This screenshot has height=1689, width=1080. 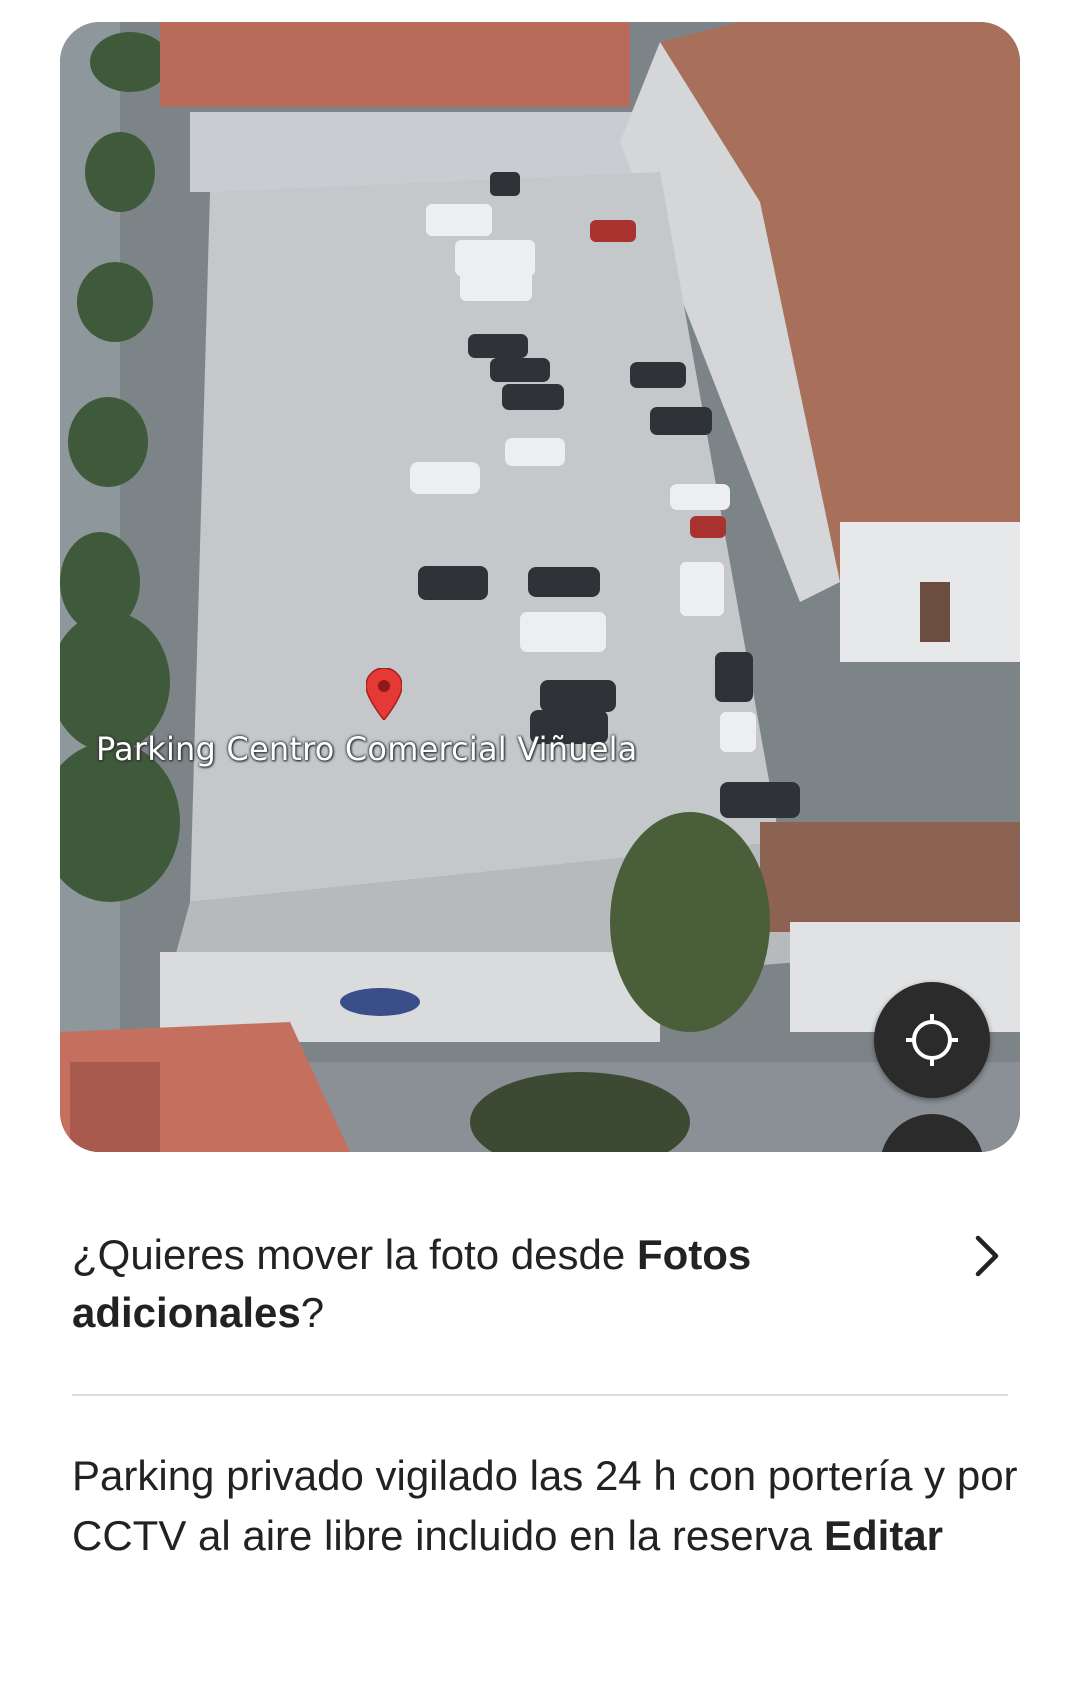 What do you see at coordinates (883, 1535) in the screenshot?
I see `edit-link: Editar` at bounding box center [883, 1535].